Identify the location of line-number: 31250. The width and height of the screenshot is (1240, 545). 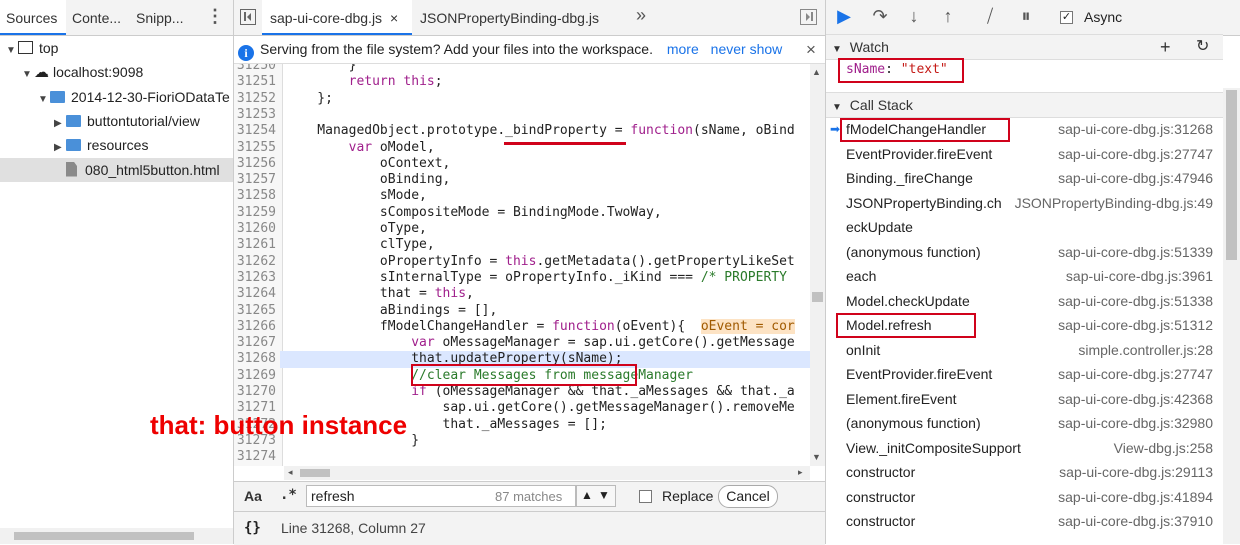
(257, 69).